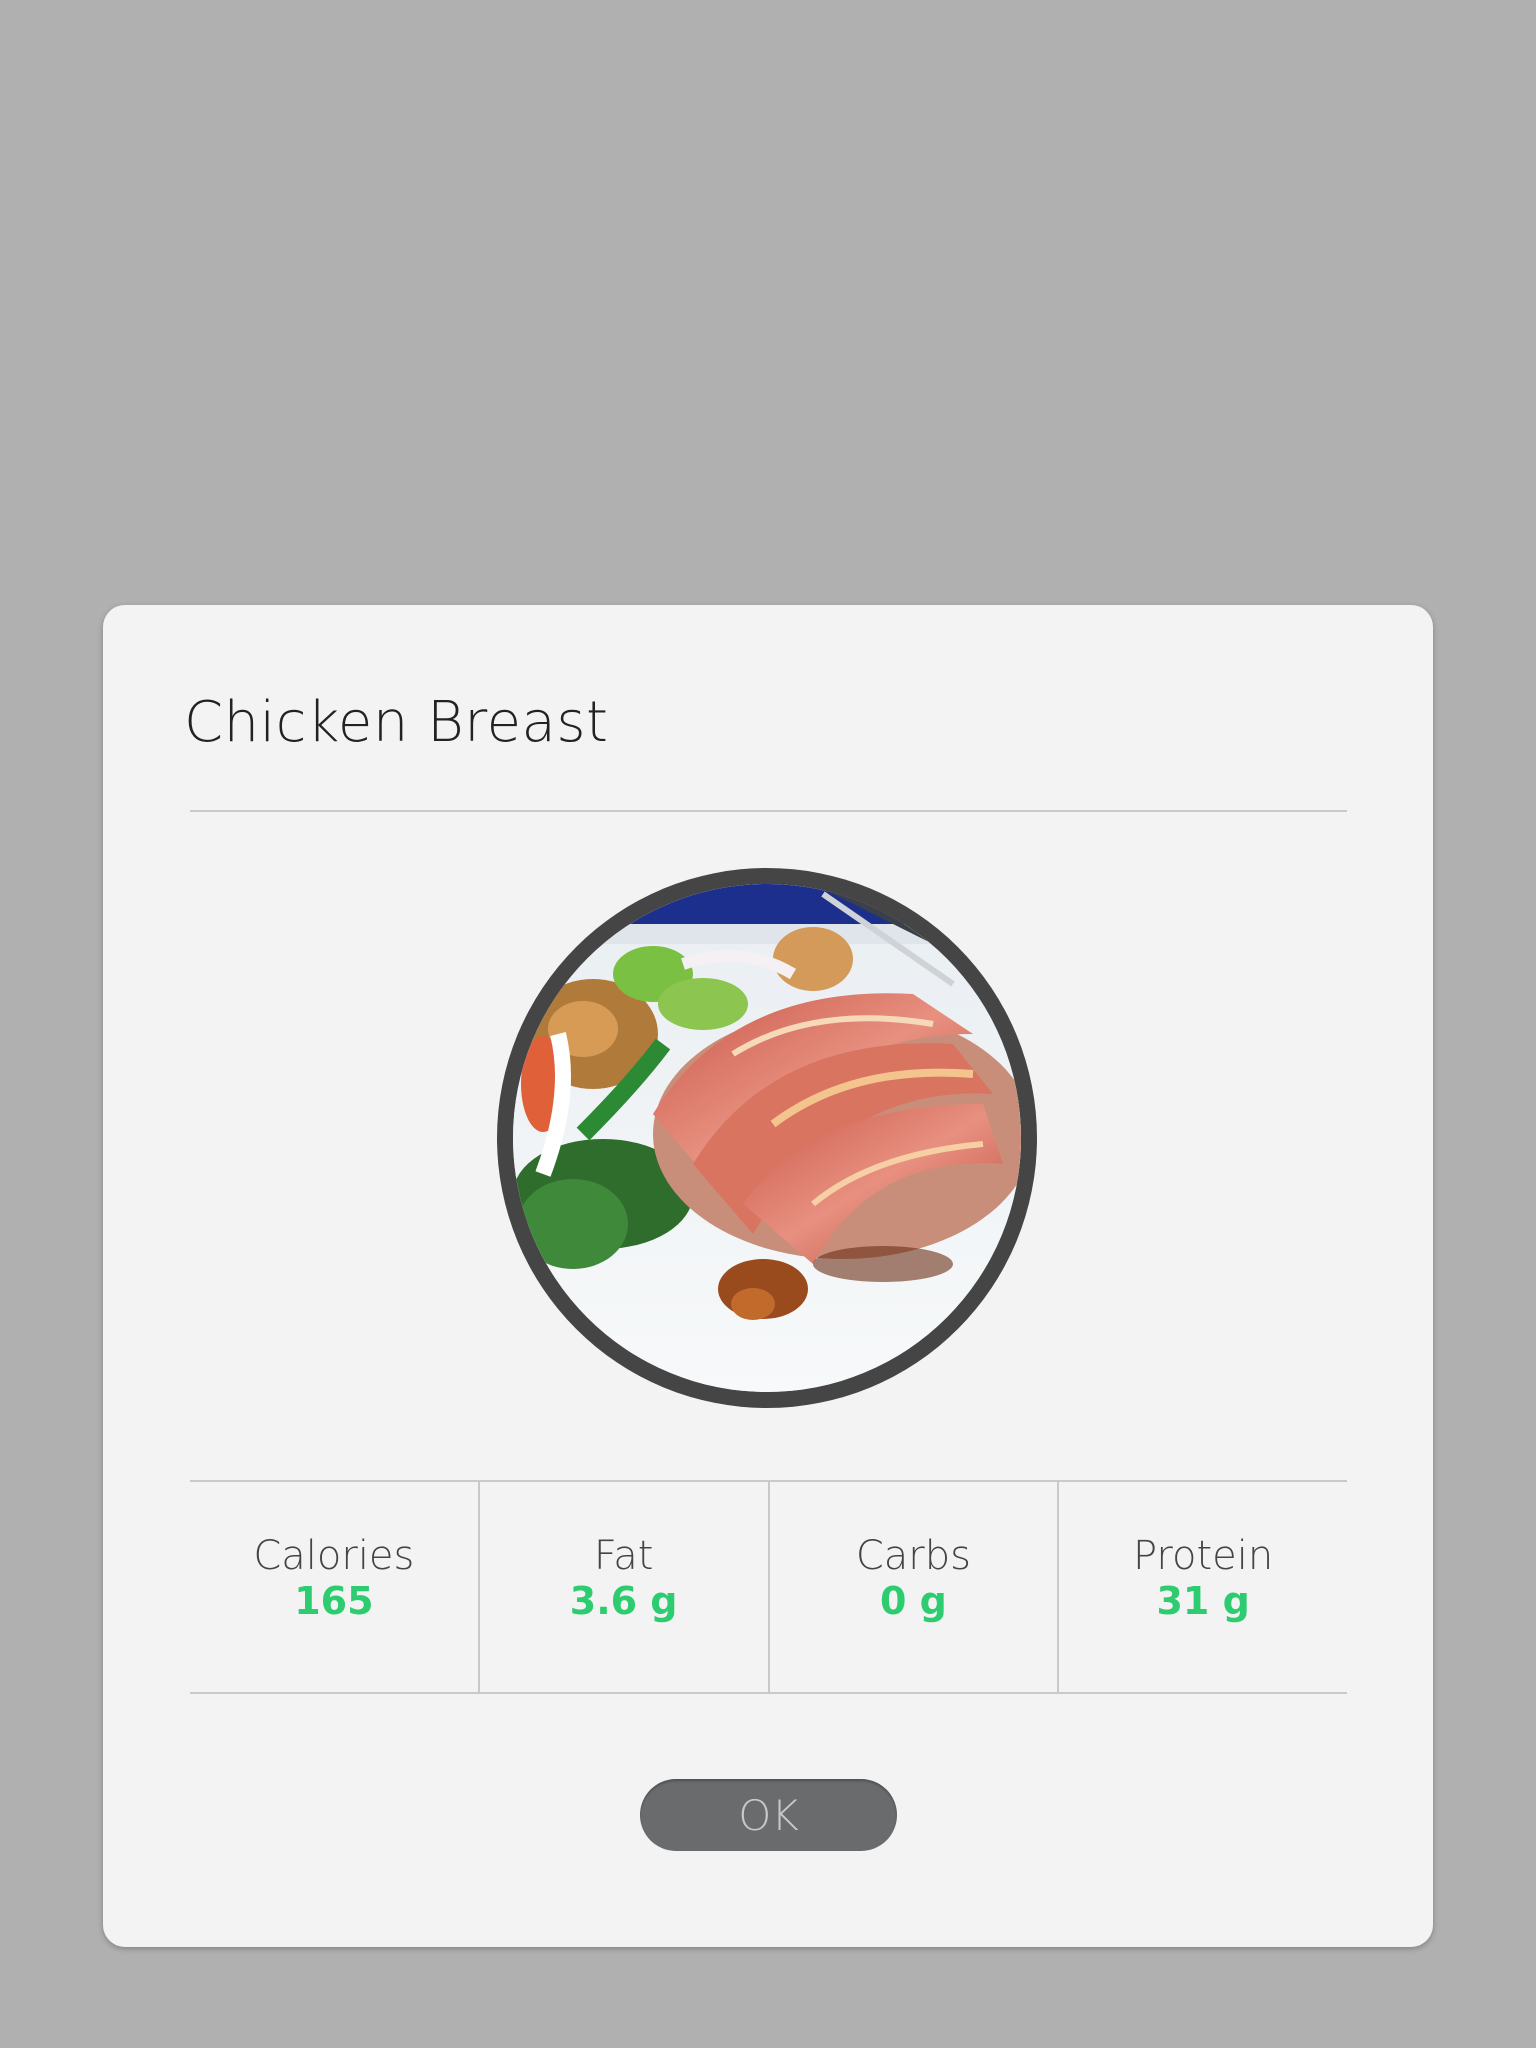 The width and height of the screenshot is (1536, 2048). What do you see at coordinates (1203, 1556) in the screenshot?
I see `nutrition-label: Protein` at bounding box center [1203, 1556].